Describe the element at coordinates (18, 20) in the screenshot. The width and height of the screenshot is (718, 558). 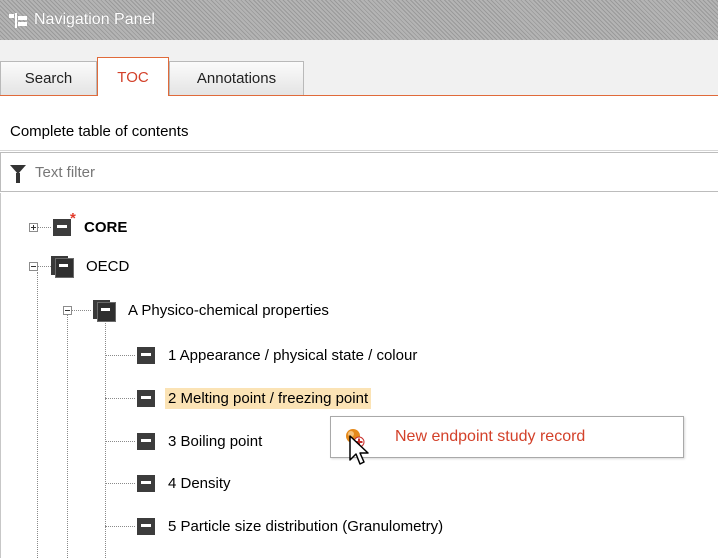
I see `navigation-panel-icon` at that location.